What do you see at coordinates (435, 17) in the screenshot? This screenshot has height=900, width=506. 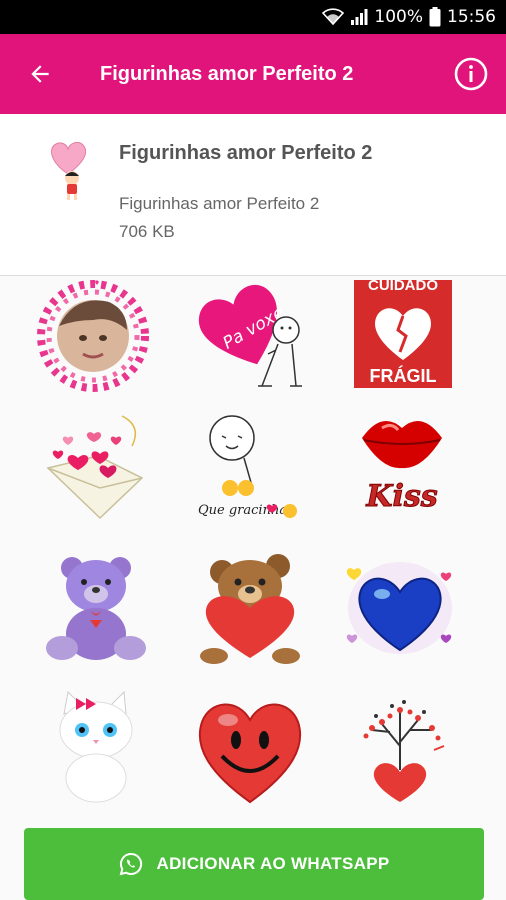 I see `battery-icon` at bounding box center [435, 17].